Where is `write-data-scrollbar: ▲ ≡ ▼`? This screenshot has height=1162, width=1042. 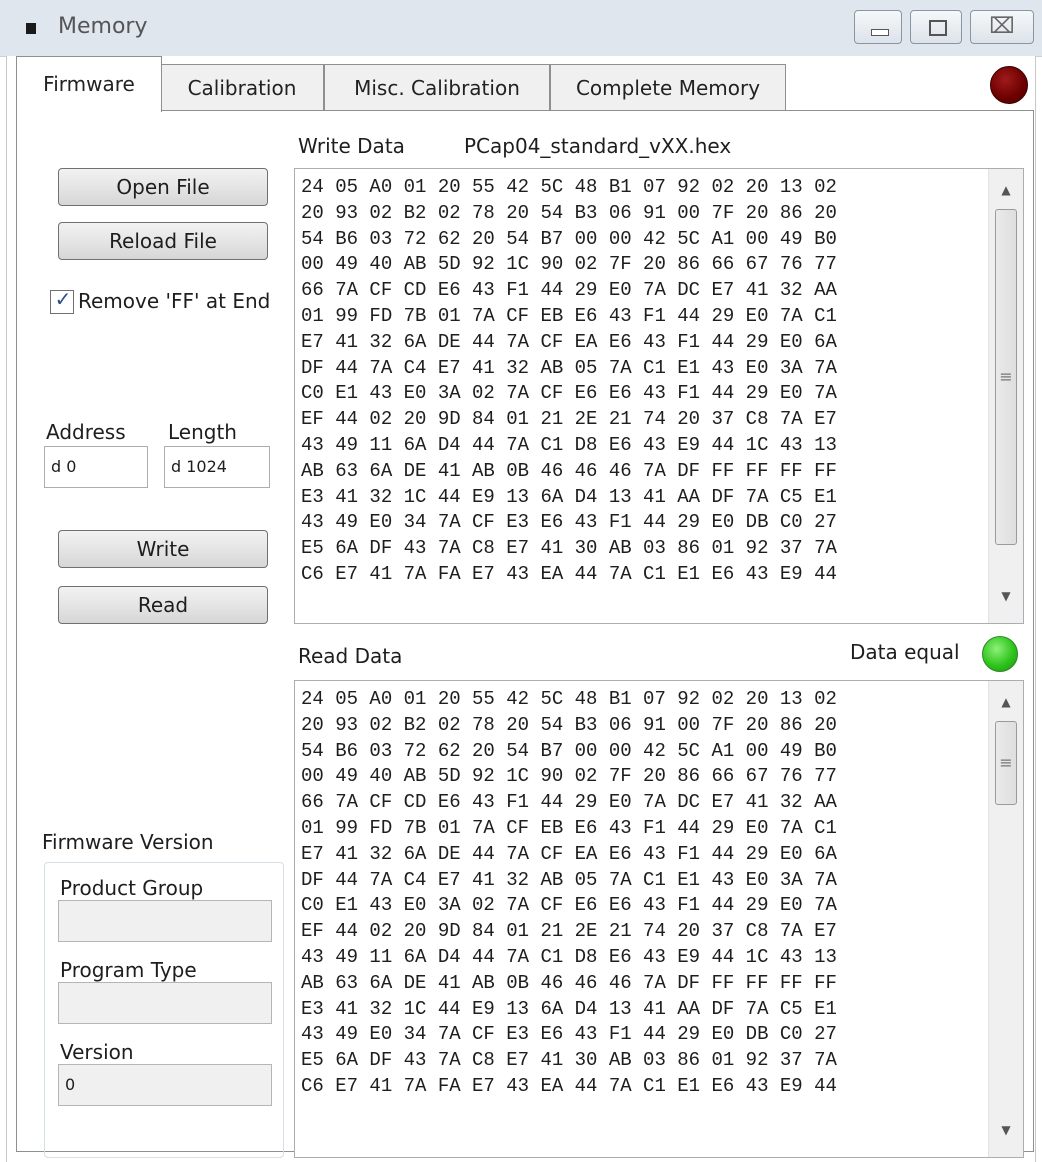 write-data-scrollbar: ▲ ≡ ▼ is located at coordinates (1005, 396).